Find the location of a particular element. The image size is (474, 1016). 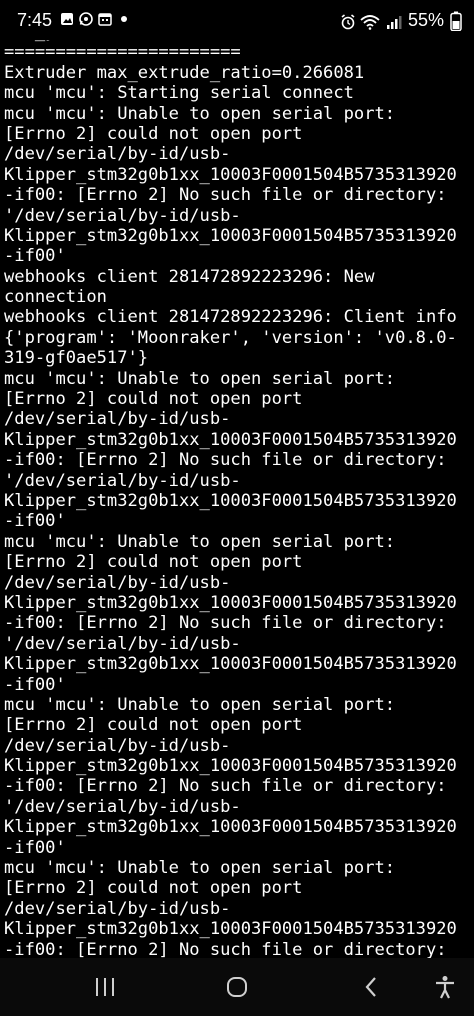

wifi-icon is located at coordinates (370, 22).